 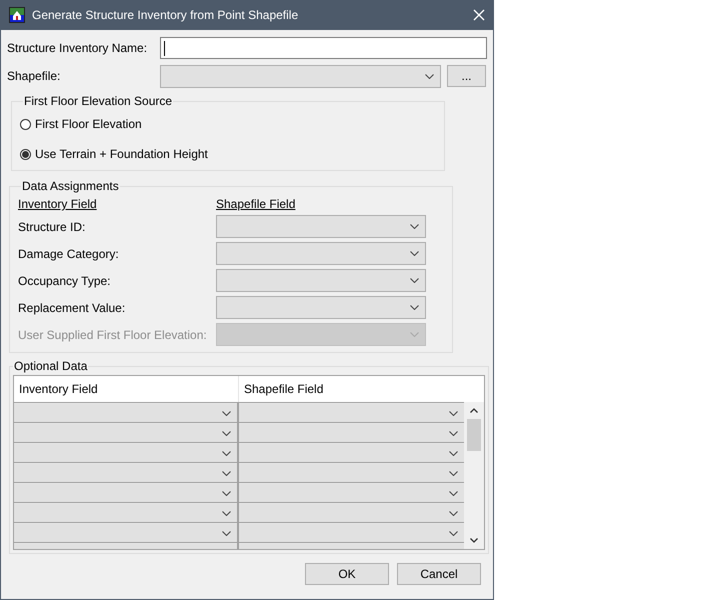 What do you see at coordinates (474, 410) in the screenshot?
I see `scroll-up-icon` at bounding box center [474, 410].